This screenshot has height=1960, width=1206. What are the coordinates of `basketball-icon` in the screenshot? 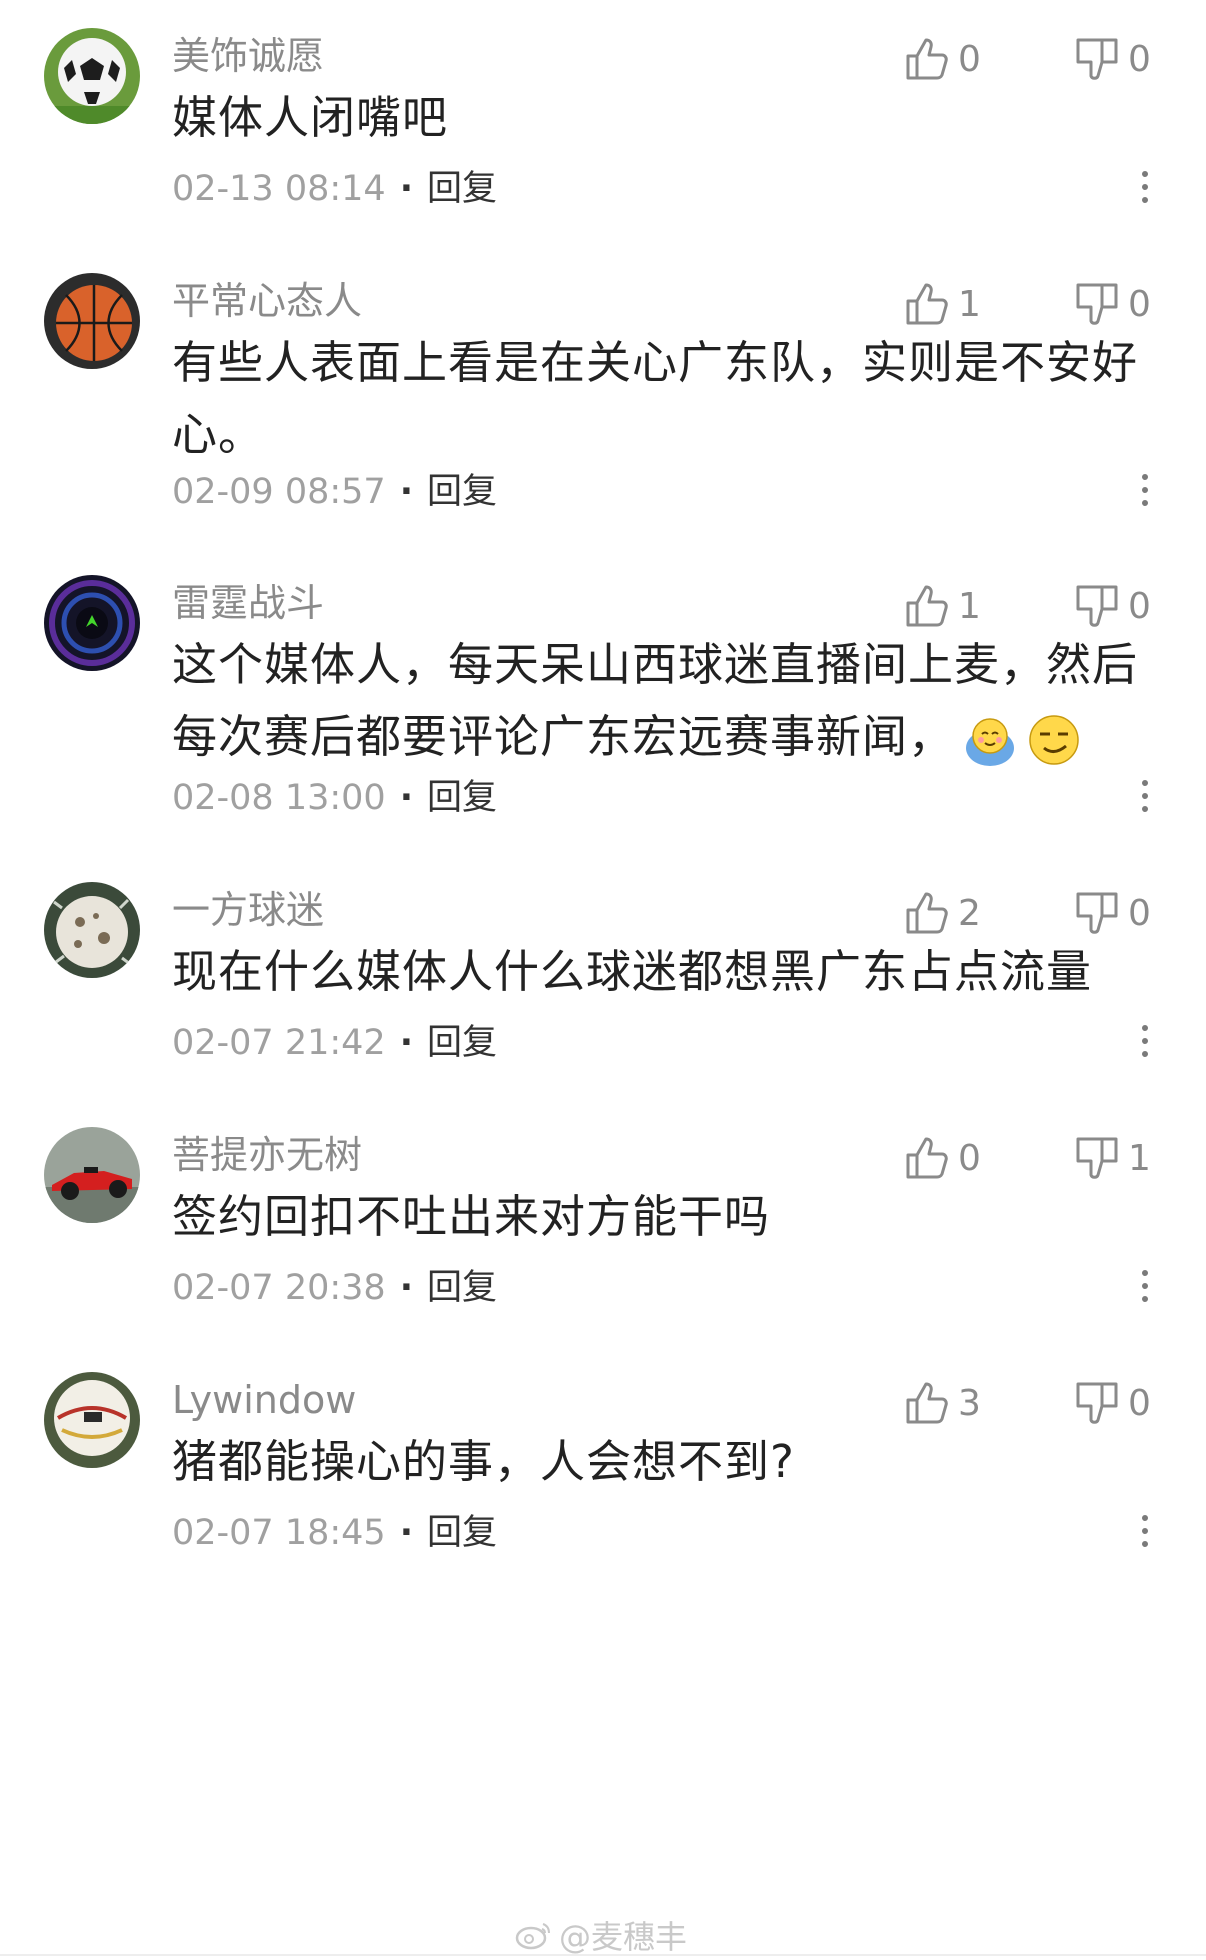 It's located at (92, 321).